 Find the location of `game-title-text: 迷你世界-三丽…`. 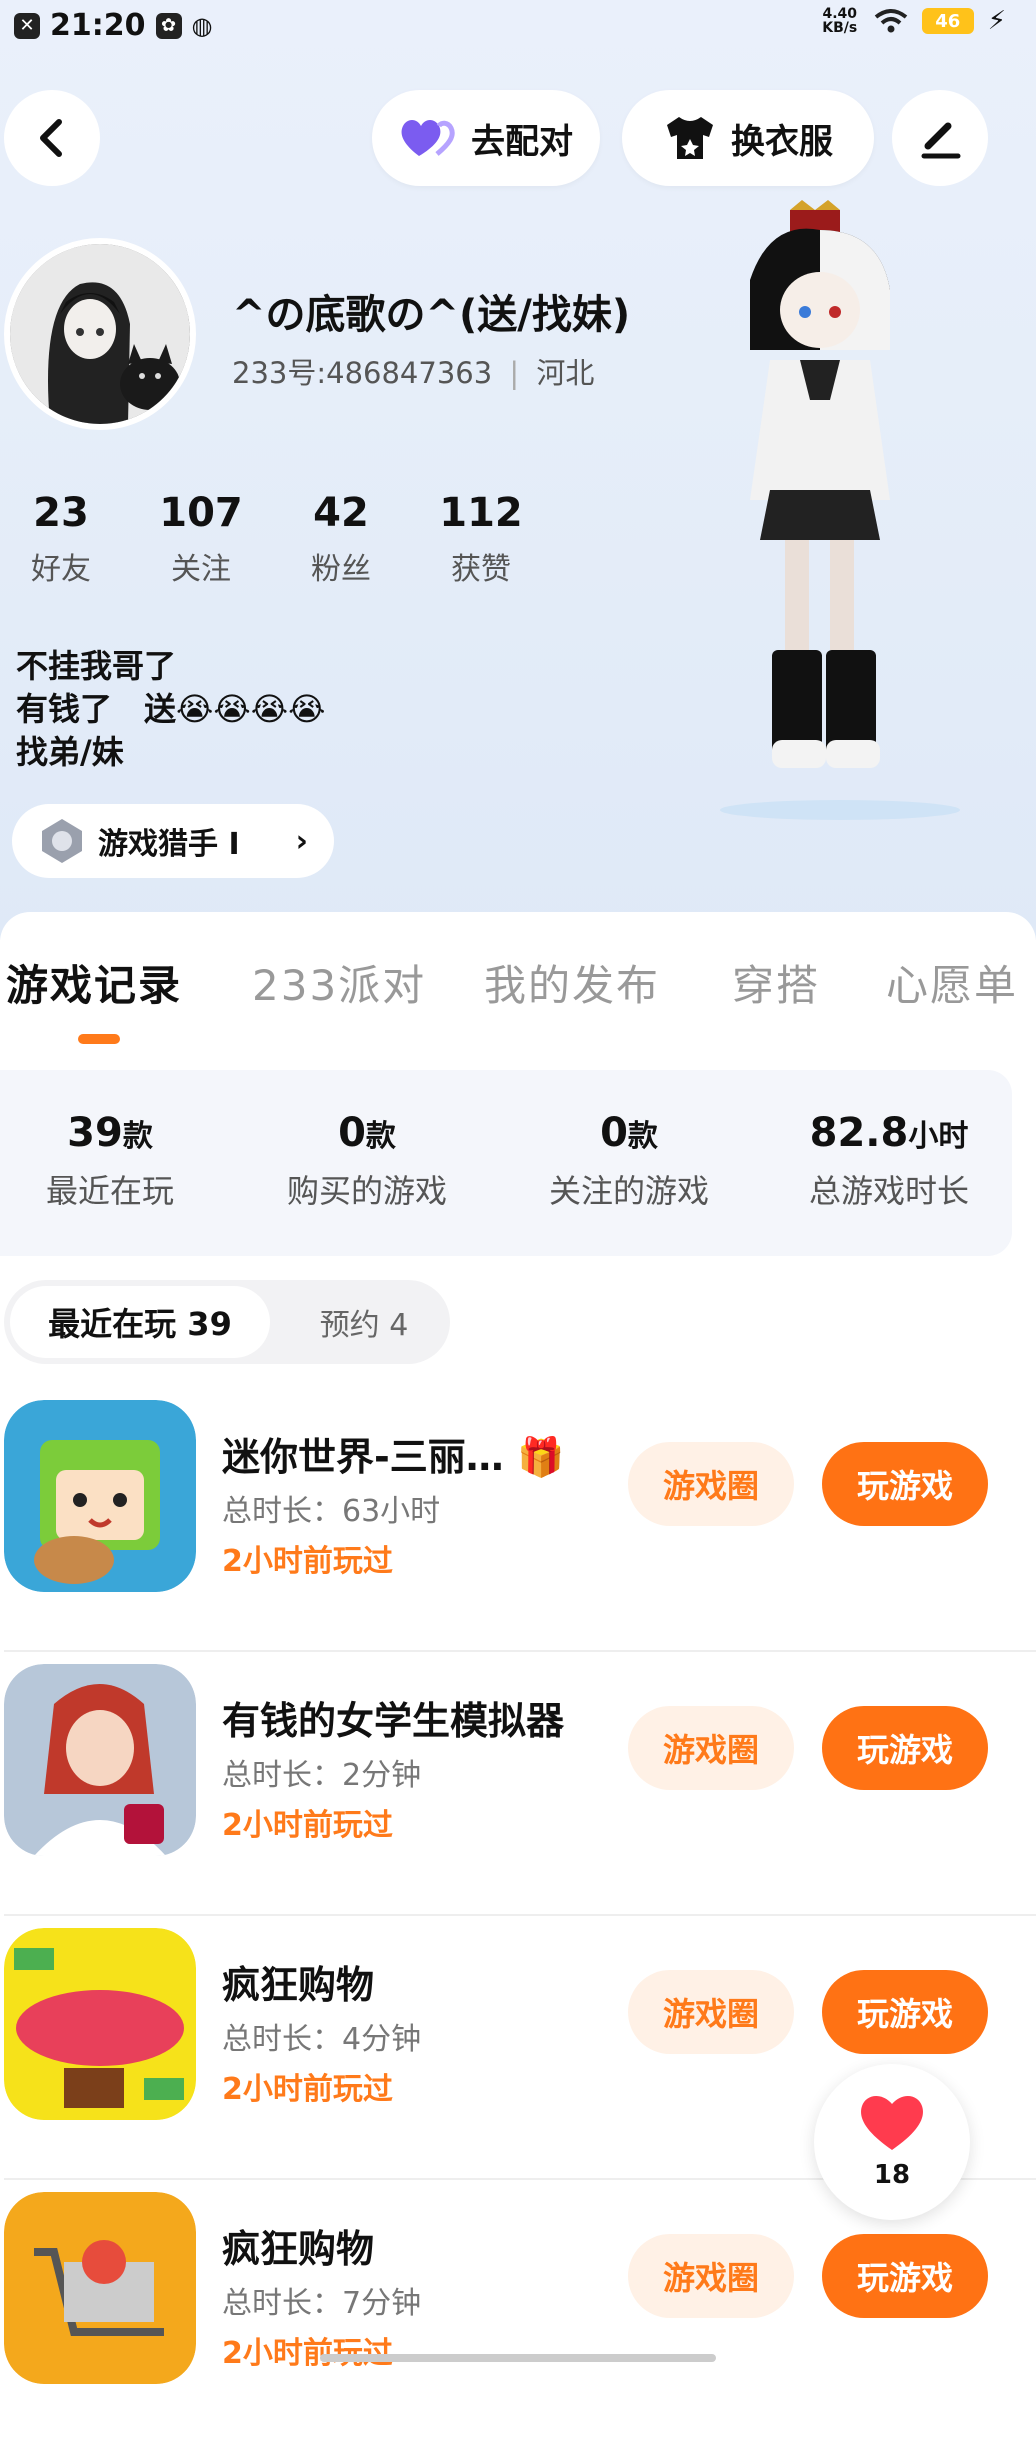

game-title-text: 迷你世界-三丽… is located at coordinates (363, 1457).